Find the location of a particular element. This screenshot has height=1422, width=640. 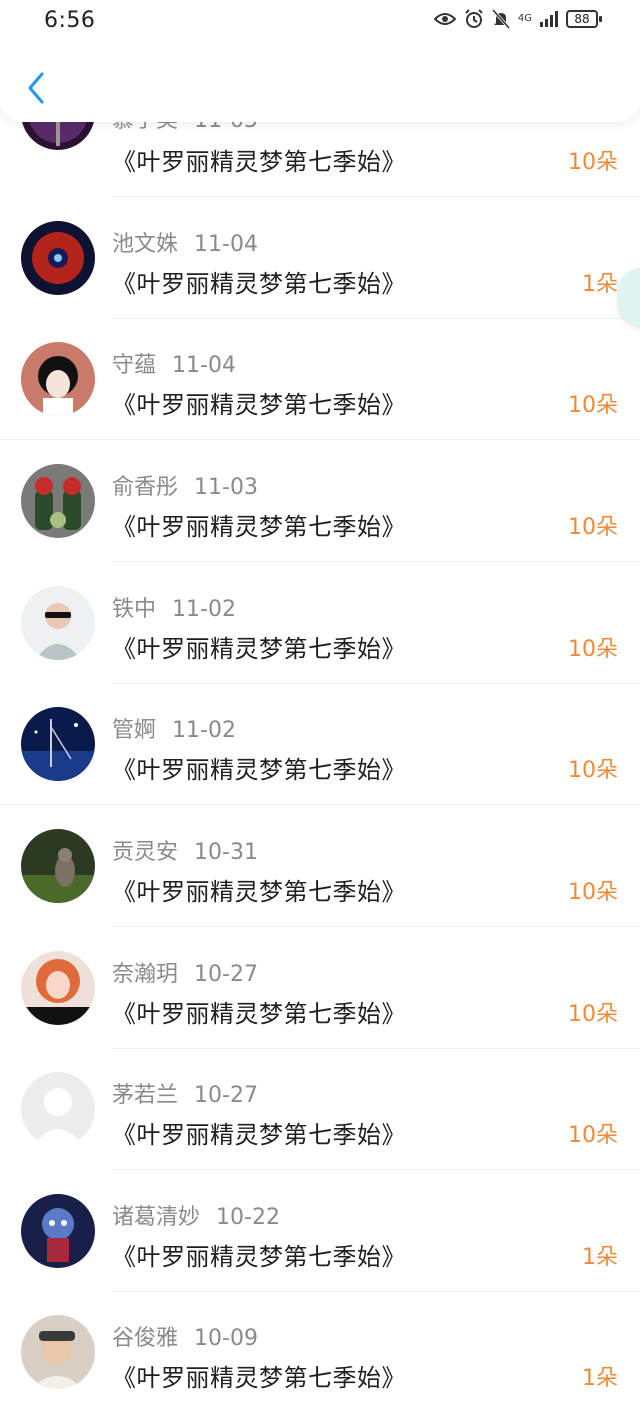

user-line: 管婀 11-02 is located at coordinates (174, 728).